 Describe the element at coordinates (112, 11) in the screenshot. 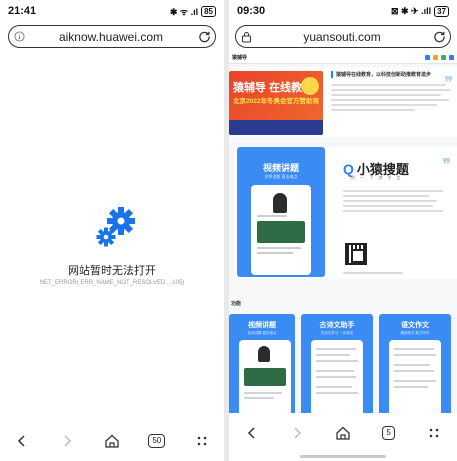

I see `status-bar: 21:41 ✱ ᯤ .ıl 85` at that location.